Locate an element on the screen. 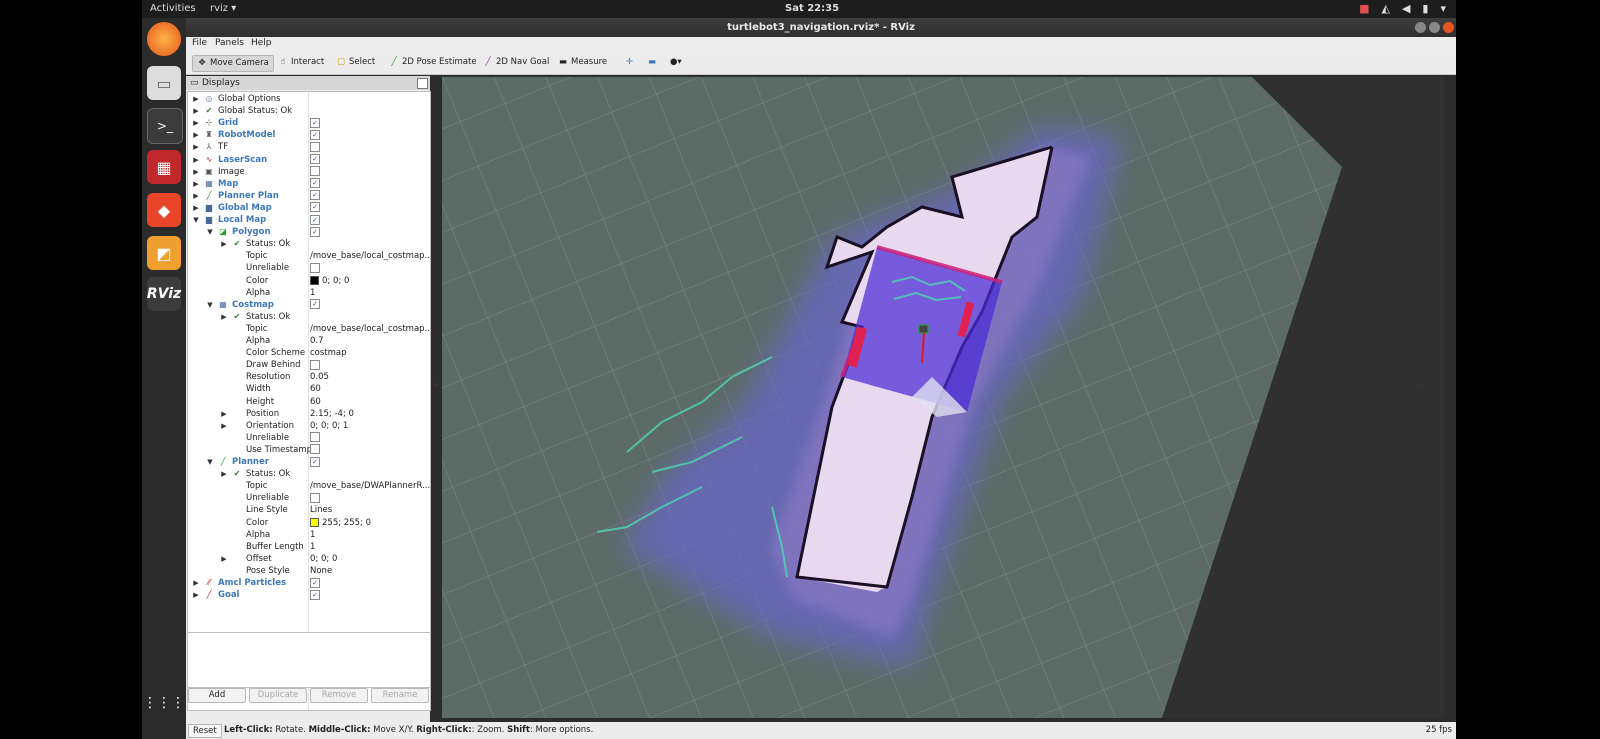  undock-button is located at coordinates (422, 83).